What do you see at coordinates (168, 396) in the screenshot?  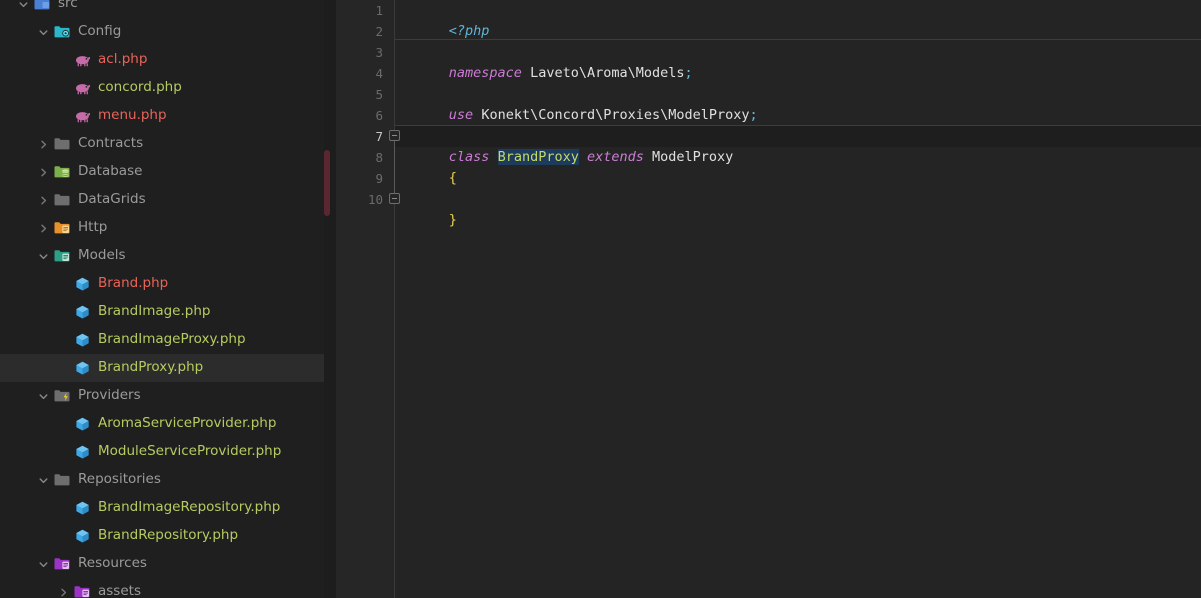 I see `tree-item-providers: Providers` at bounding box center [168, 396].